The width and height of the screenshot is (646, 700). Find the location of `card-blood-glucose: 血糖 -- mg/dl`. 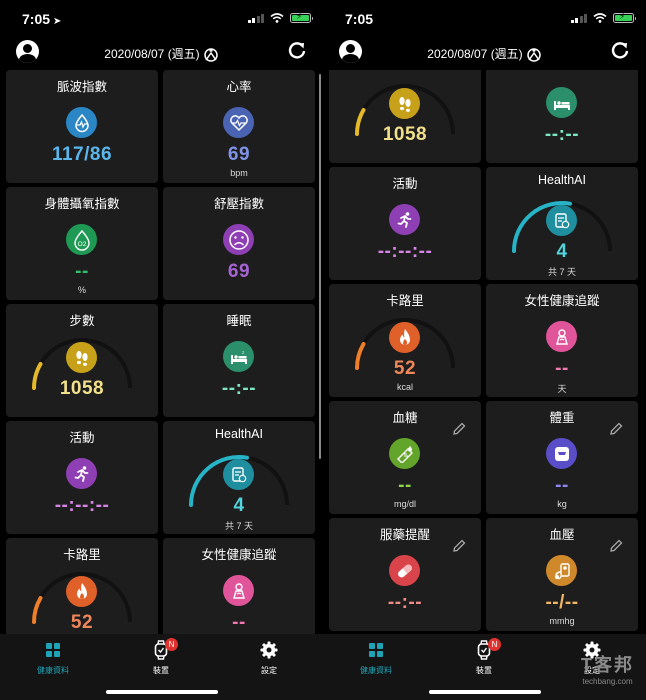

card-blood-glucose: 血糖 -- mg/dl is located at coordinates (405, 457).